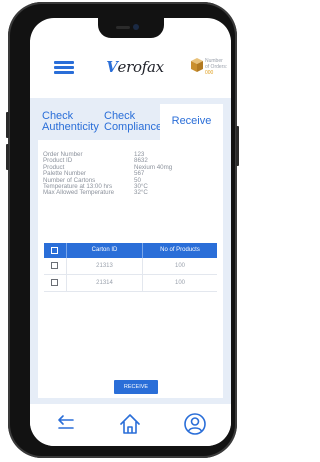  Describe the element at coordinates (128, 193) in the screenshot. I see `detail-row: Max Allowed Temperature 32°C` at that location.